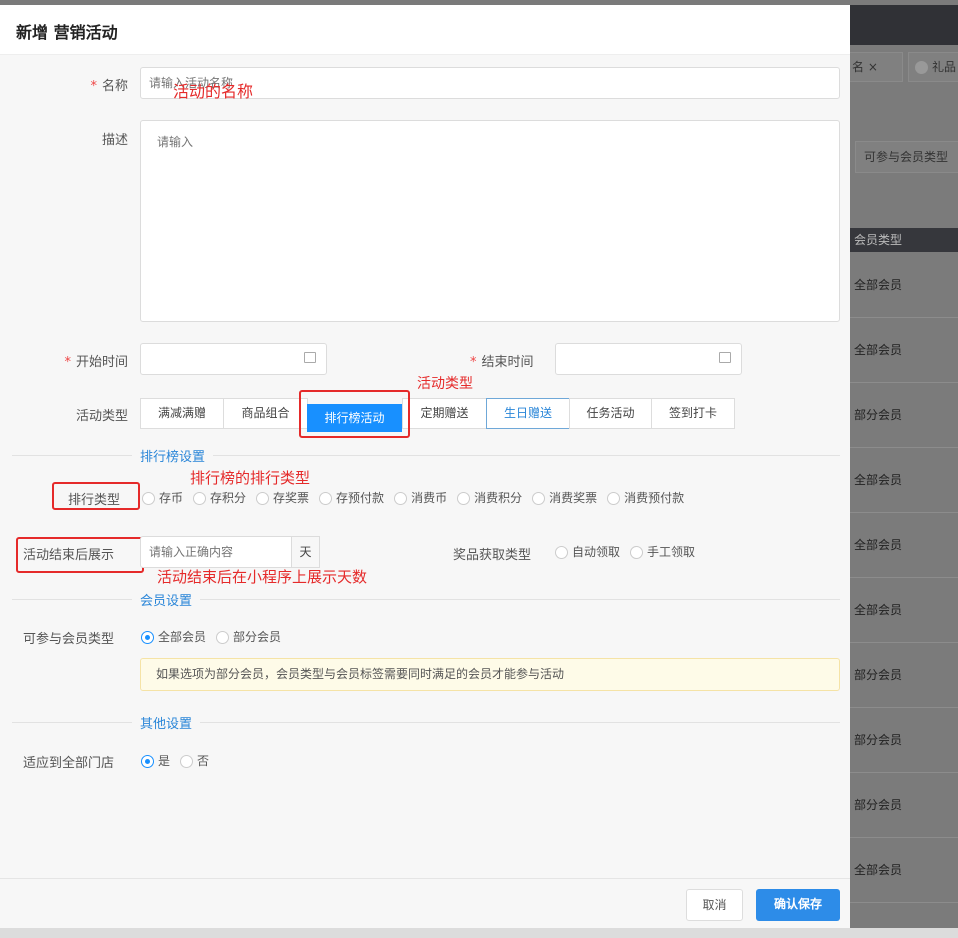 The height and width of the screenshot is (938, 958). I want to click on display-label: 活动结束后展示, so click(69, 555).